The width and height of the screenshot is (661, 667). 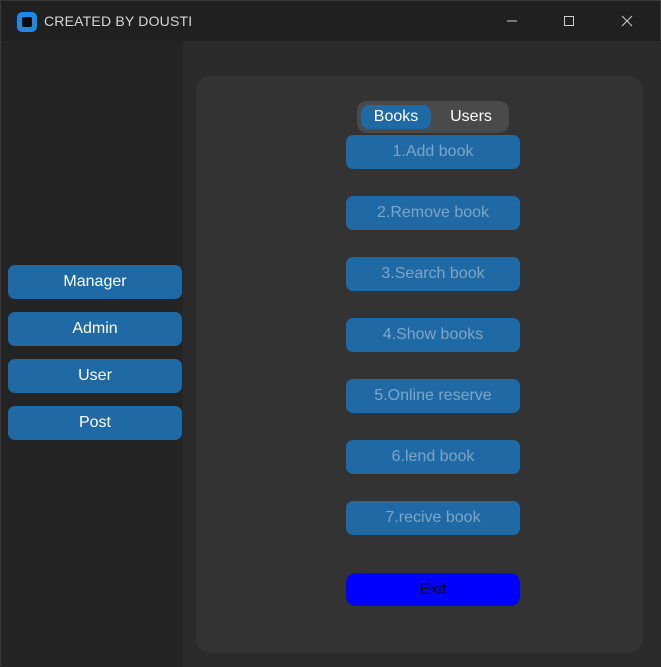 What do you see at coordinates (433, 213) in the screenshot?
I see `remove-book-button: 2.Remove book` at bounding box center [433, 213].